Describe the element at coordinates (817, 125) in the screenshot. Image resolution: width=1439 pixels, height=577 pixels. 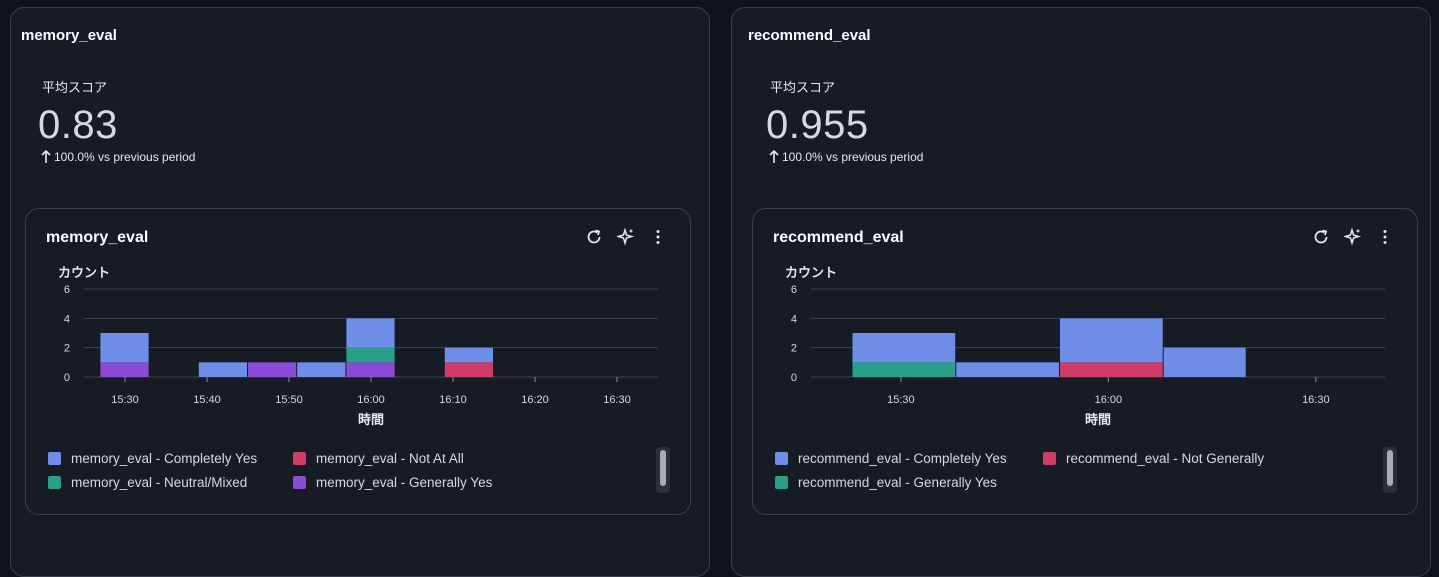
I see `metric-value: 0.955` at that location.